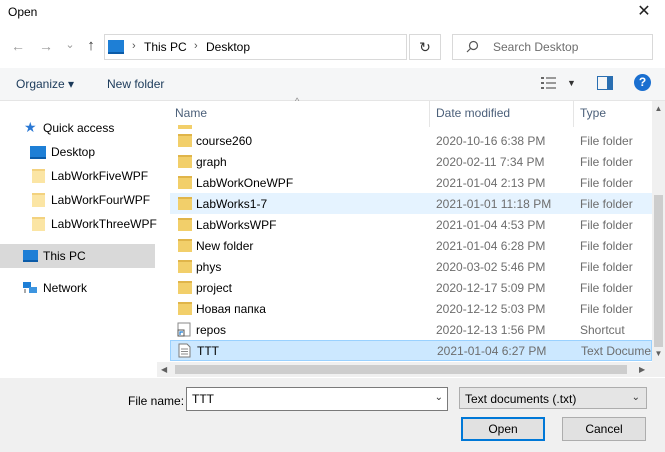  I want to click on file-name: LabWorksWPF, so click(236, 225).